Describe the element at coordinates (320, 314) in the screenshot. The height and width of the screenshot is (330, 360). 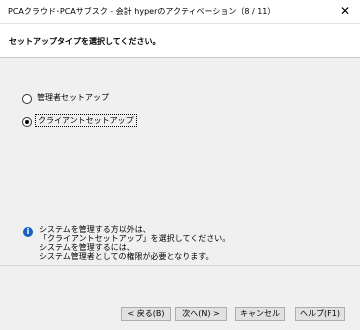
I see `help-button: ヘルプ(F1)` at that location.